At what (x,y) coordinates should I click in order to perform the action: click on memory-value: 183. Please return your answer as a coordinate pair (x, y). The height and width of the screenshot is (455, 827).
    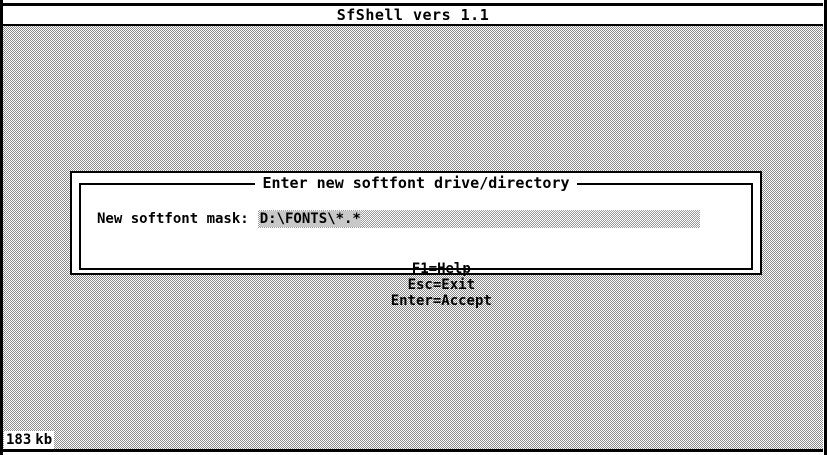
    Looking at the image, I should click on (19, 440).